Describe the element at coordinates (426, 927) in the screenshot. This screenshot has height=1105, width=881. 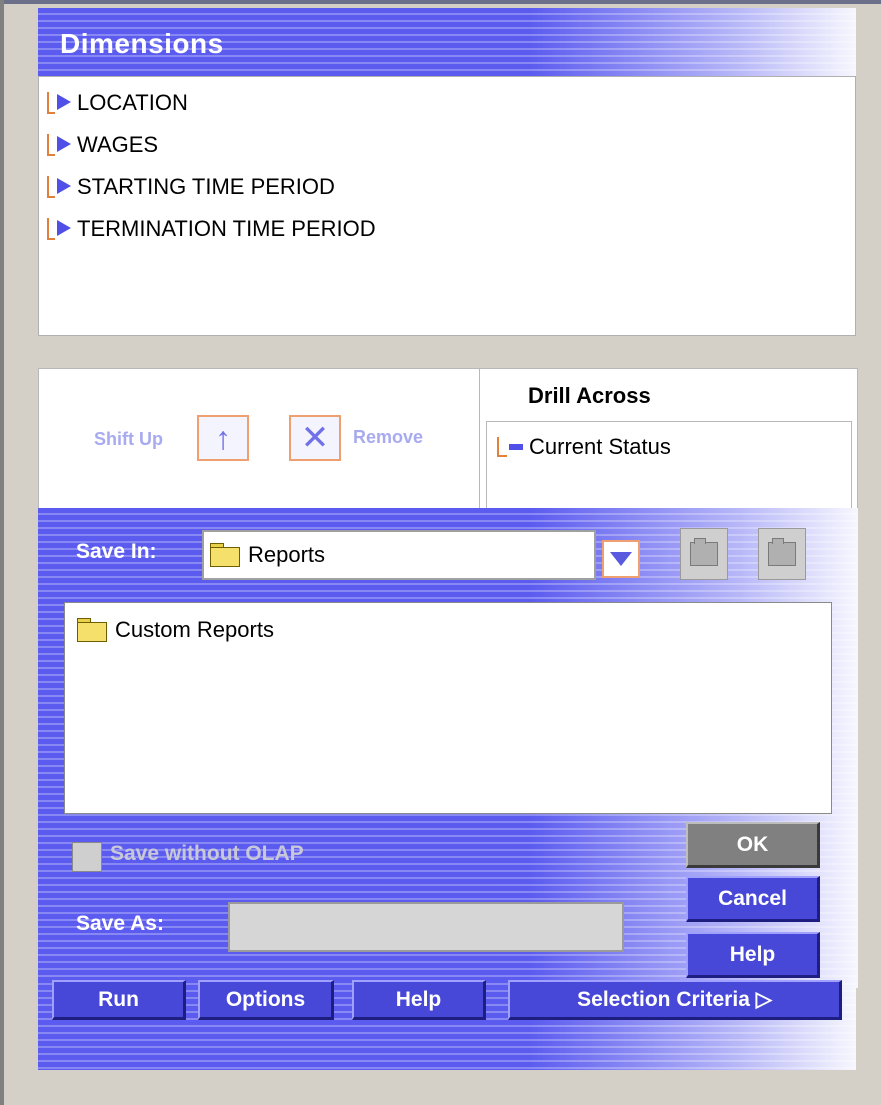
I see `save-as-input` at that location.